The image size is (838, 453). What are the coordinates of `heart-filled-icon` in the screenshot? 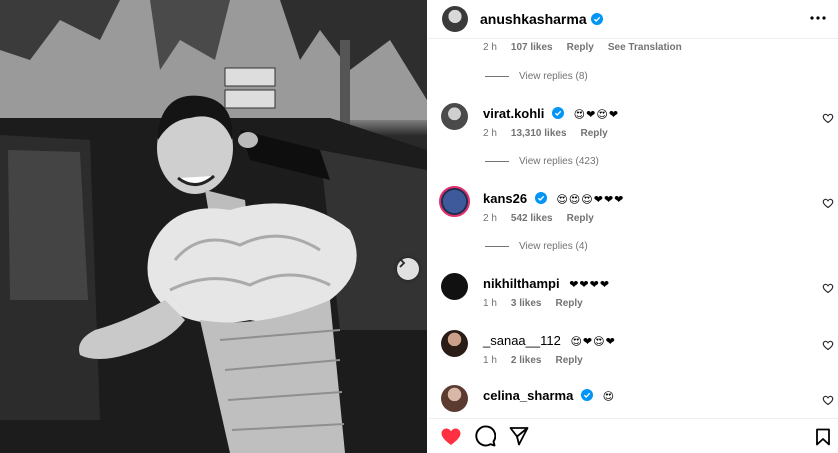 It's located at (451, 436).